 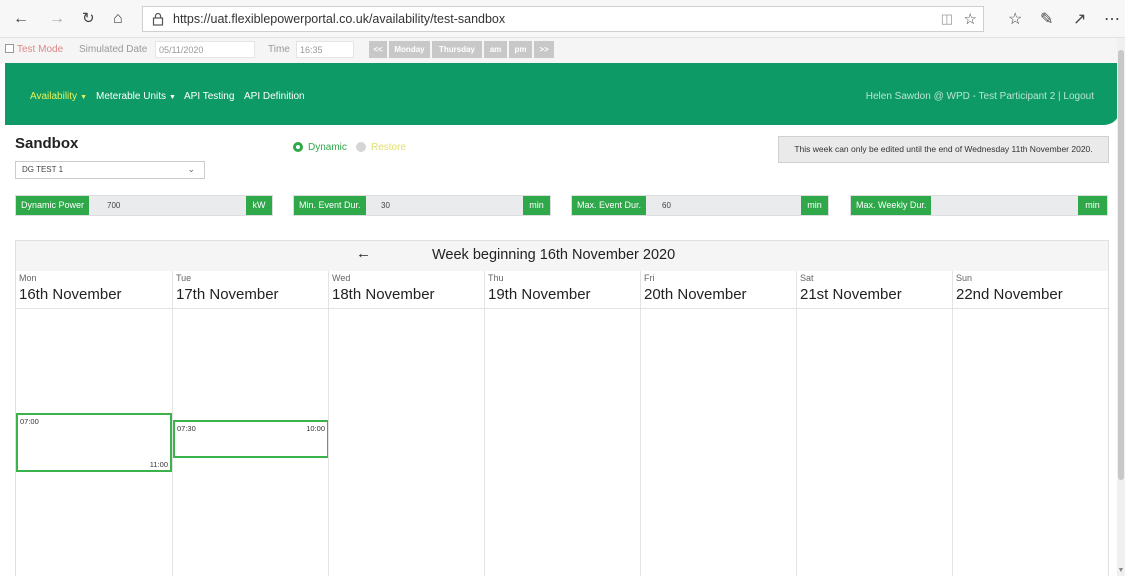 I want to click on calendar-header: ← Week beginning 16th November 2020, so click(x=562, y=256).